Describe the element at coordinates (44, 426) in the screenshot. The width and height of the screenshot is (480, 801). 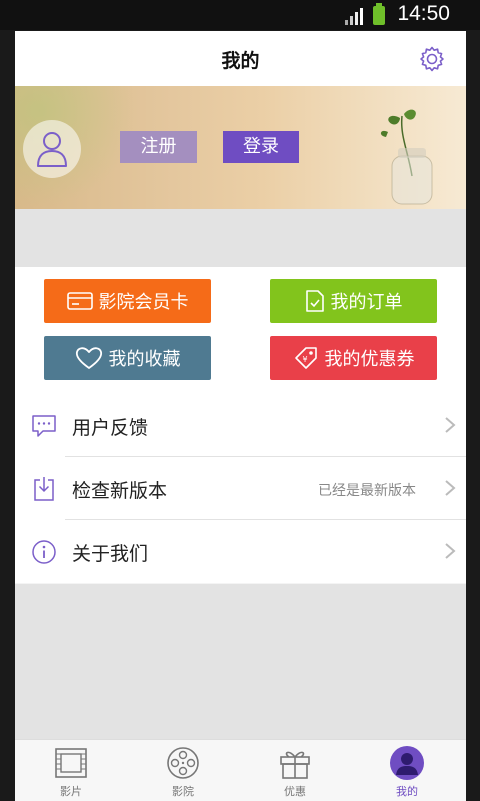
I see `feedback-icon` at that location.